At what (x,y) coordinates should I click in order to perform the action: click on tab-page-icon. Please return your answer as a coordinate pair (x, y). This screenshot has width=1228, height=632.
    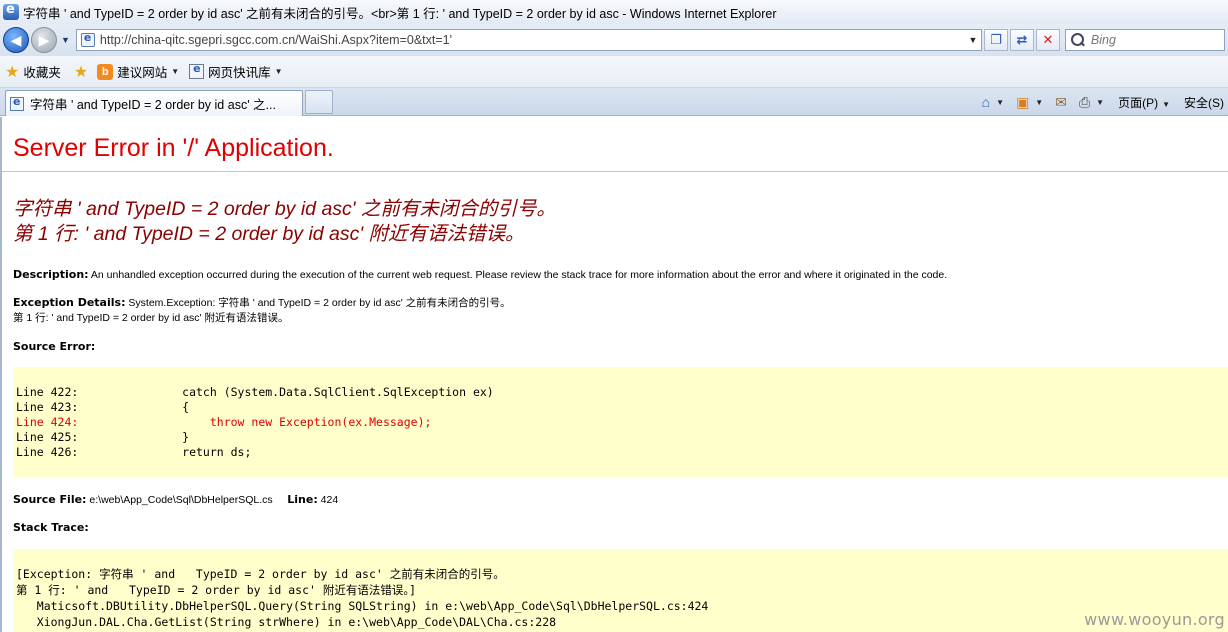
    Looking at the image, I should click on (17, 103).